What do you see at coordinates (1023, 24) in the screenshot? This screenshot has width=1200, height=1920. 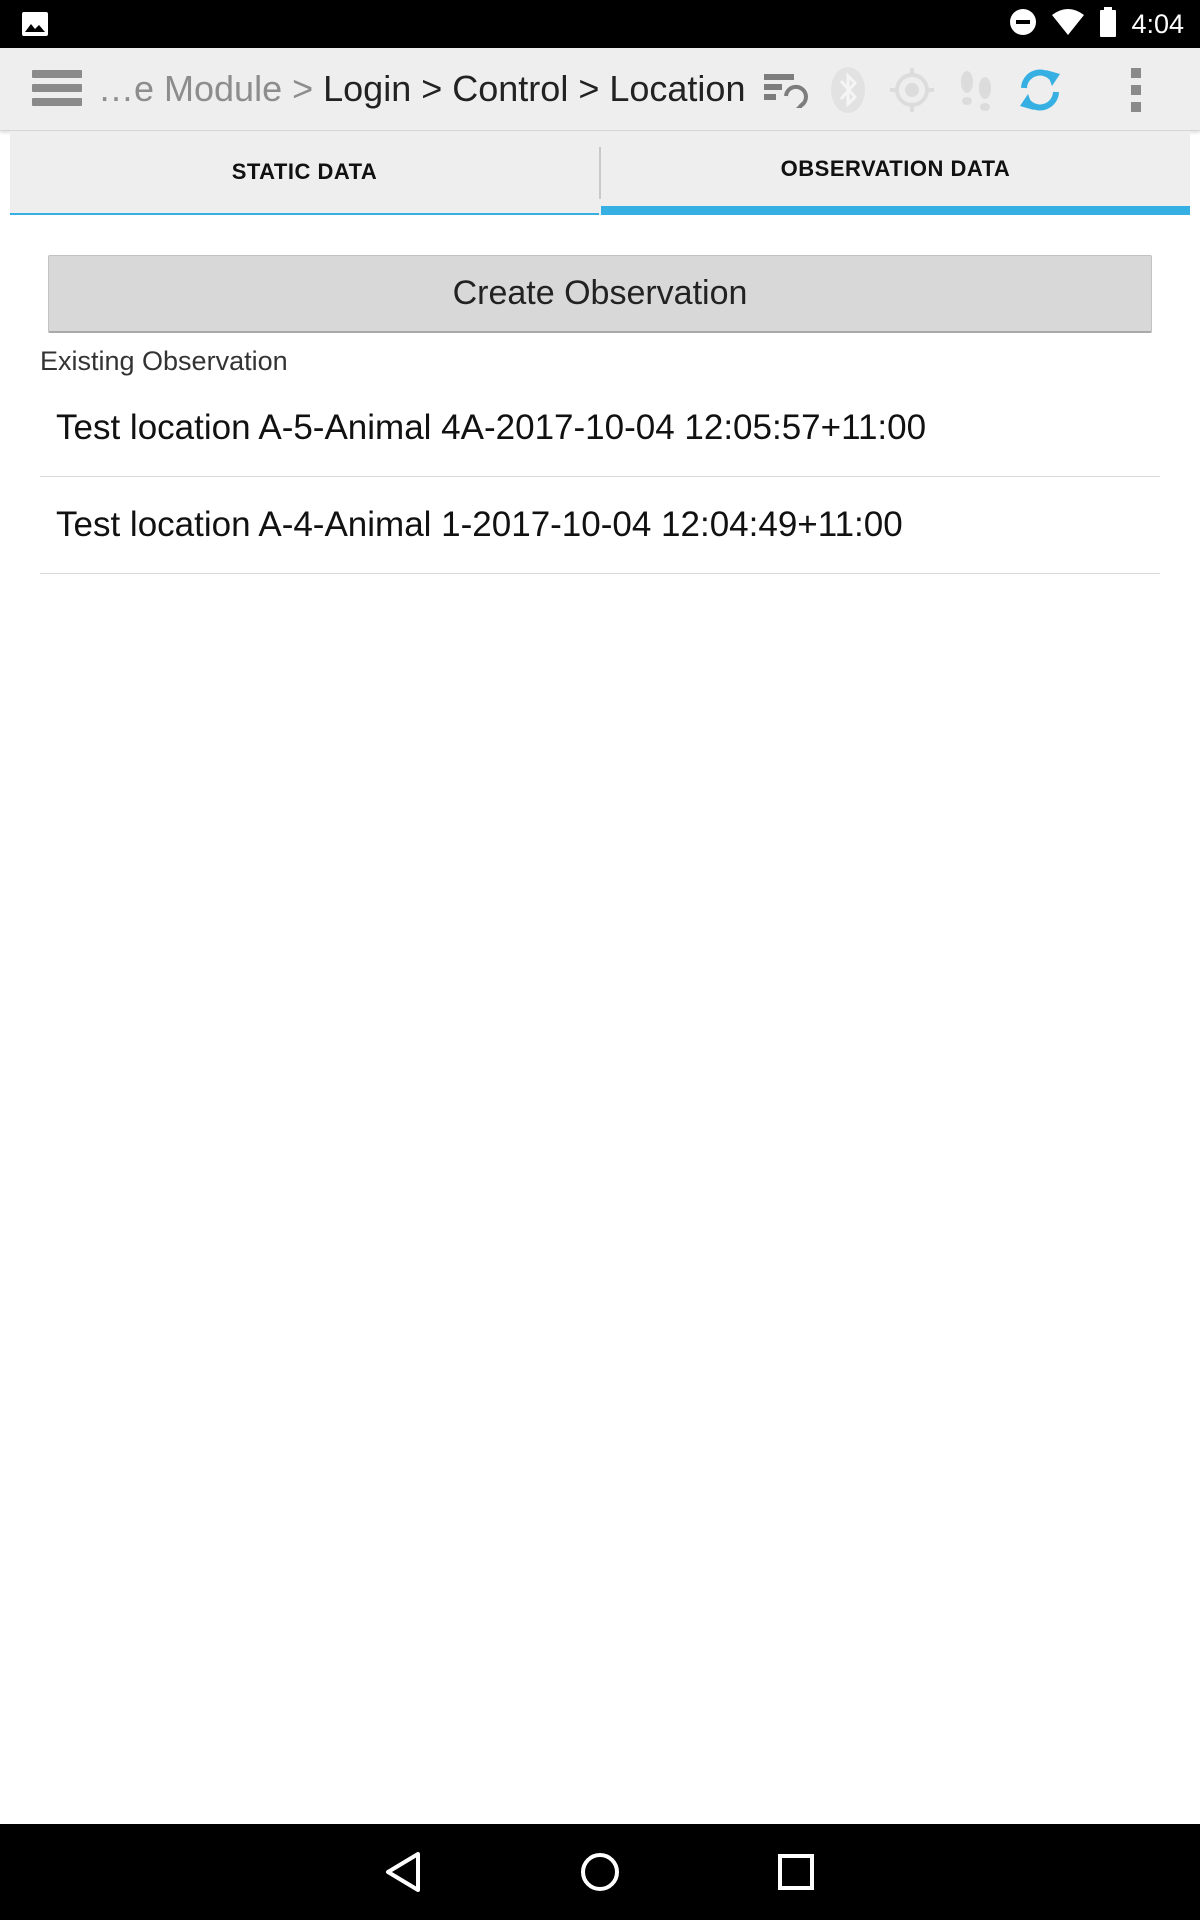 I see `do-not-disturb-icon` at bounding box center [1023, 24].